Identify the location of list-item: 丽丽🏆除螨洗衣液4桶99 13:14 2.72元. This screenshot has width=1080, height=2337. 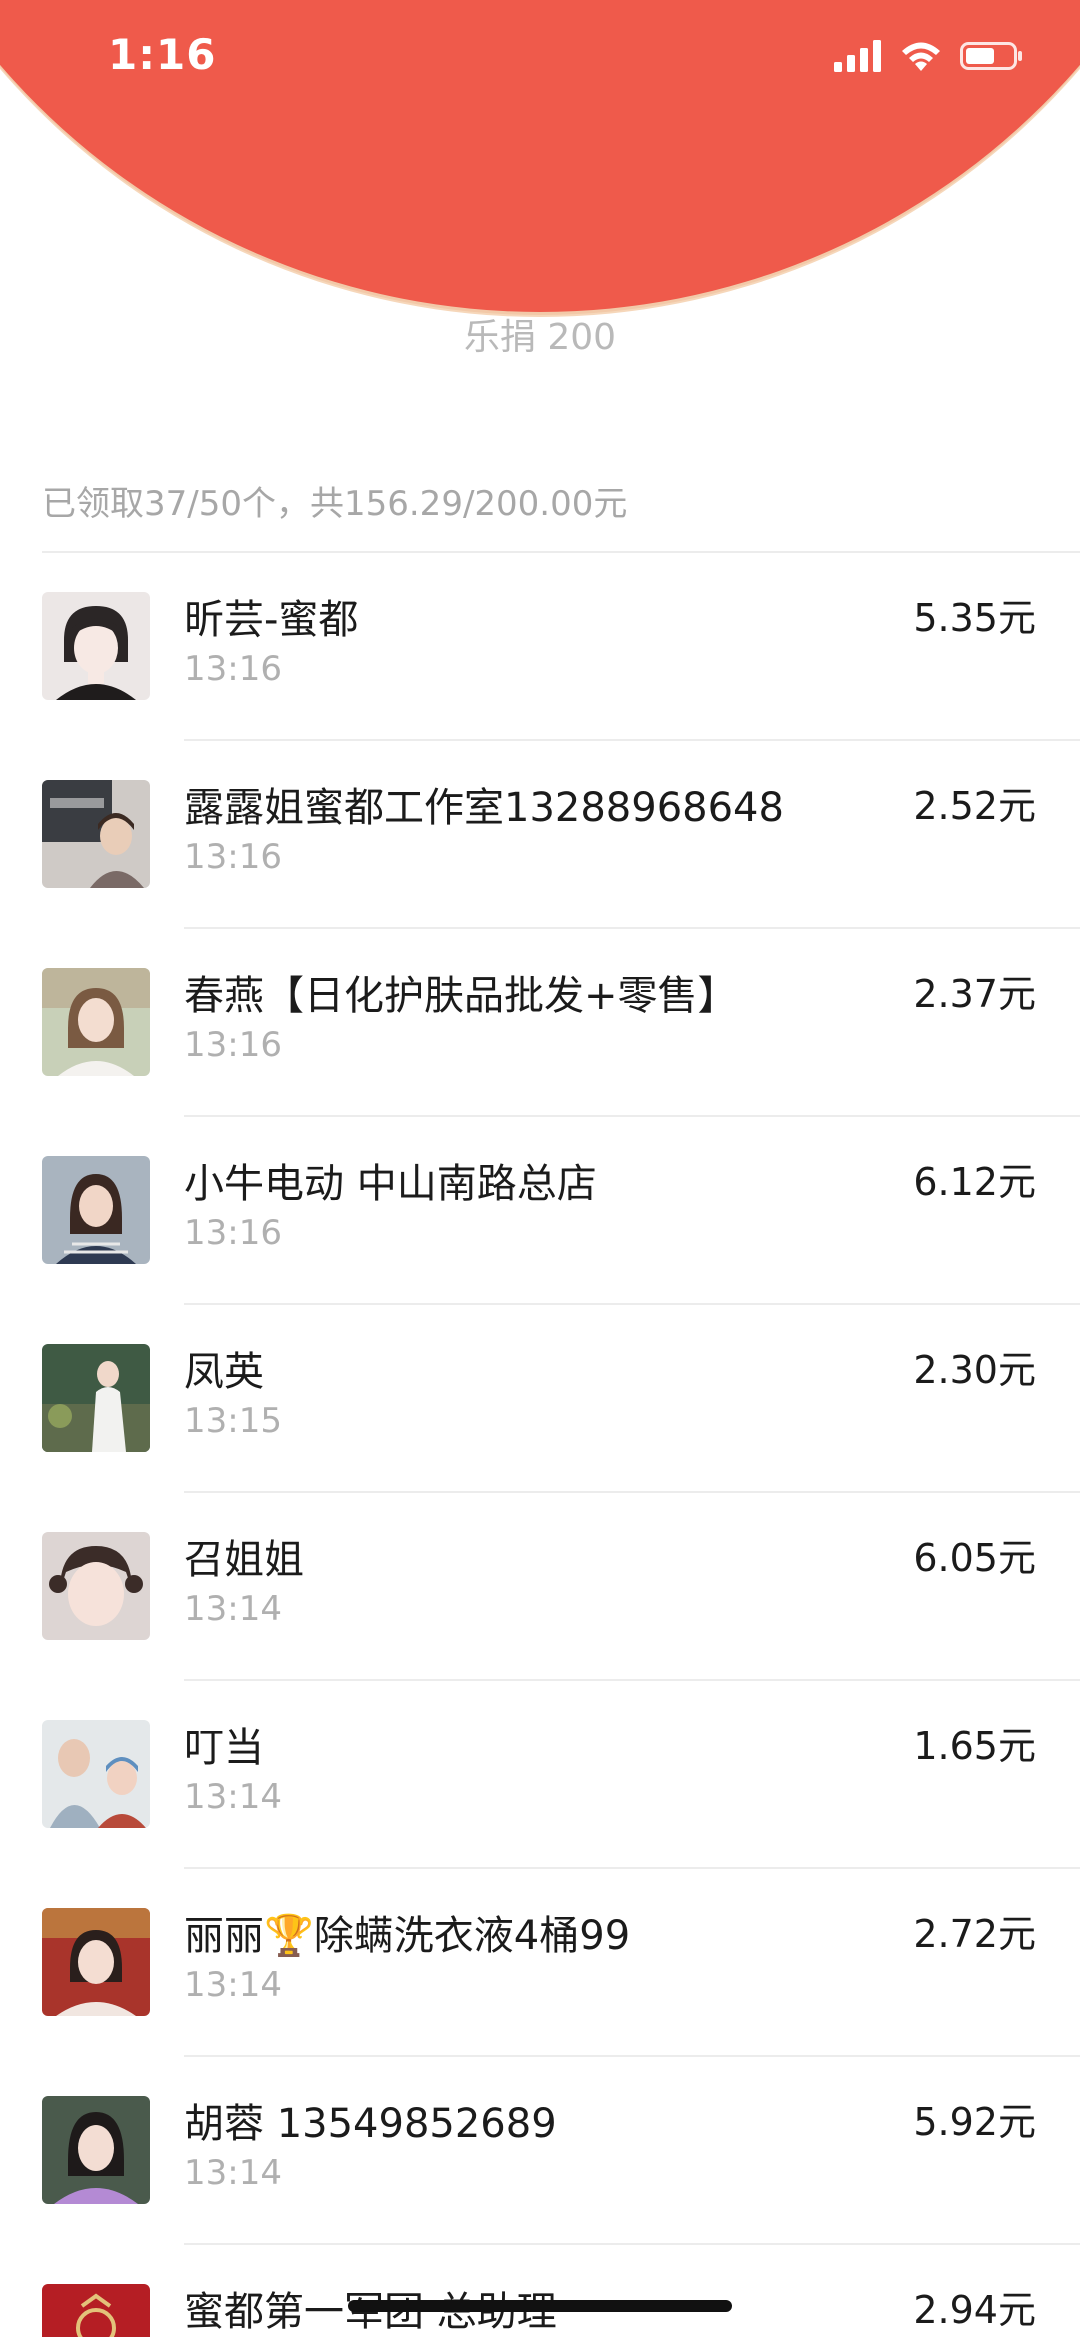
(540, 1963).